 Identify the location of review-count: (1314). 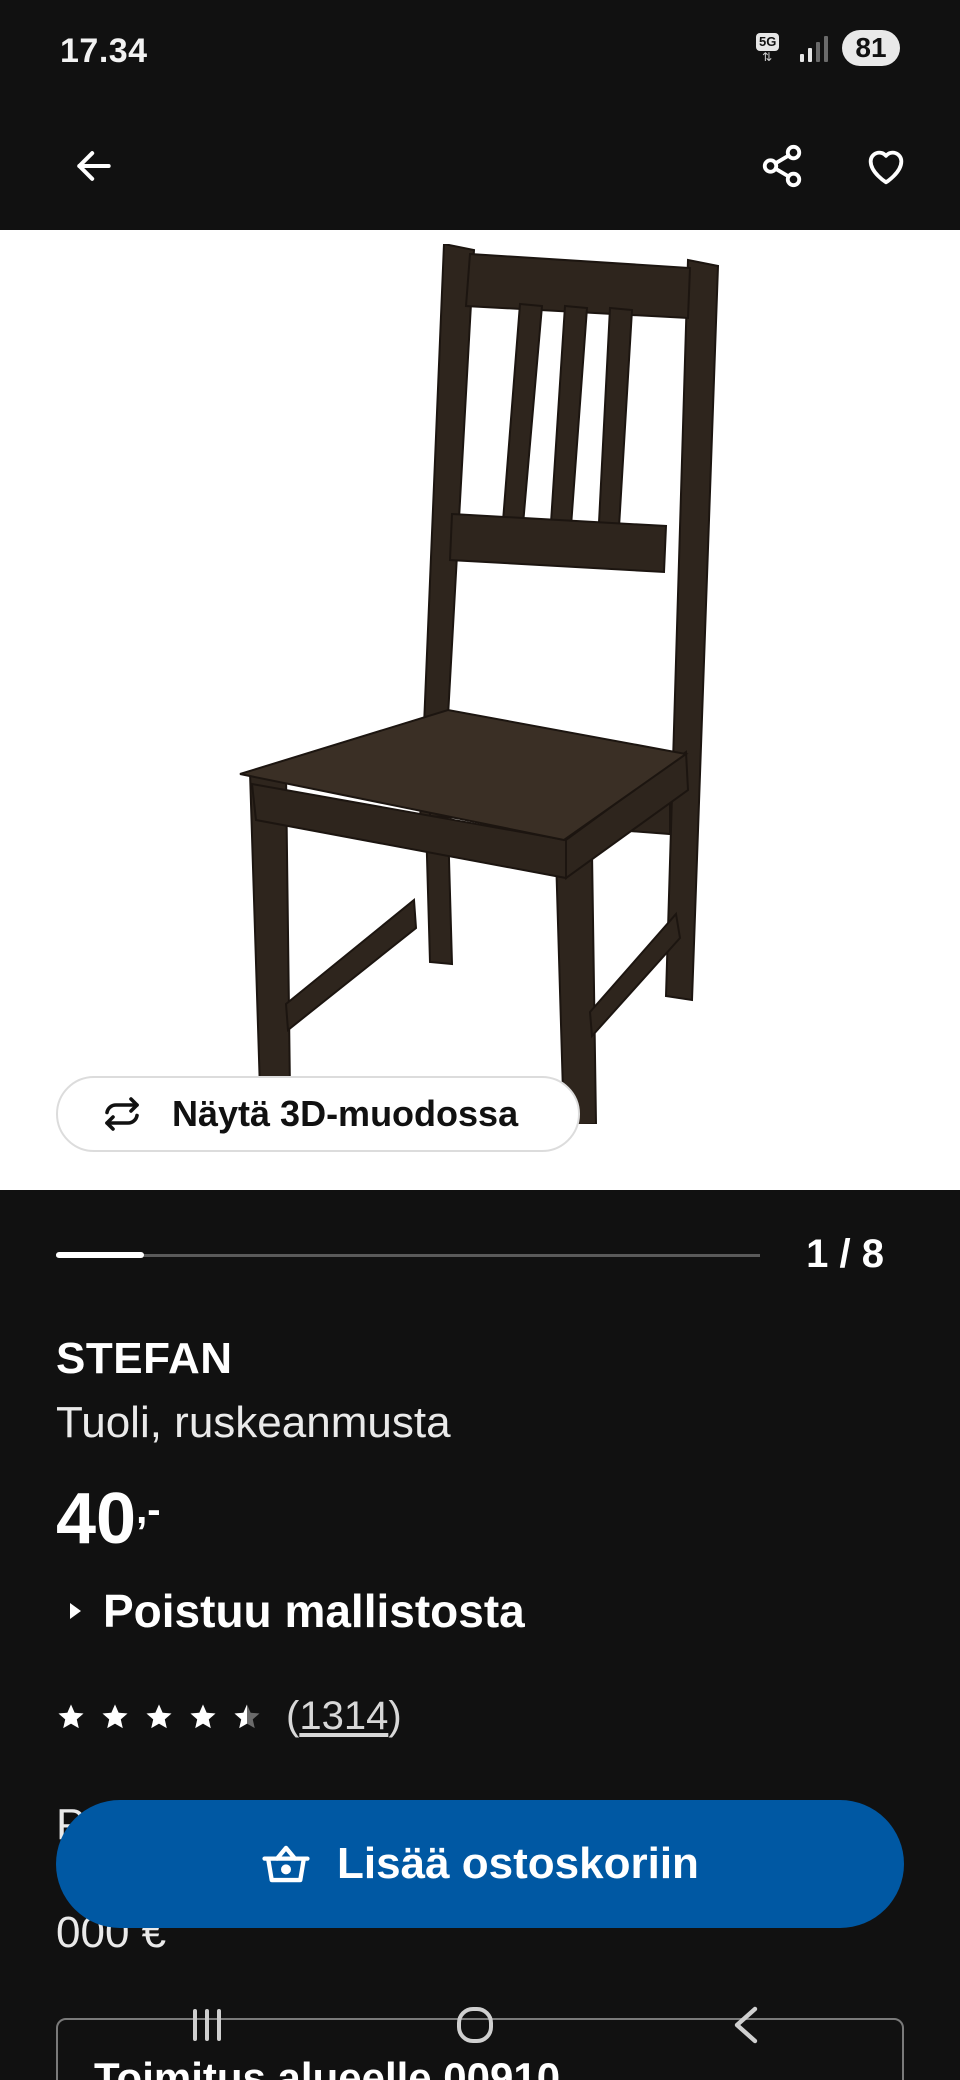
(344, 1716).